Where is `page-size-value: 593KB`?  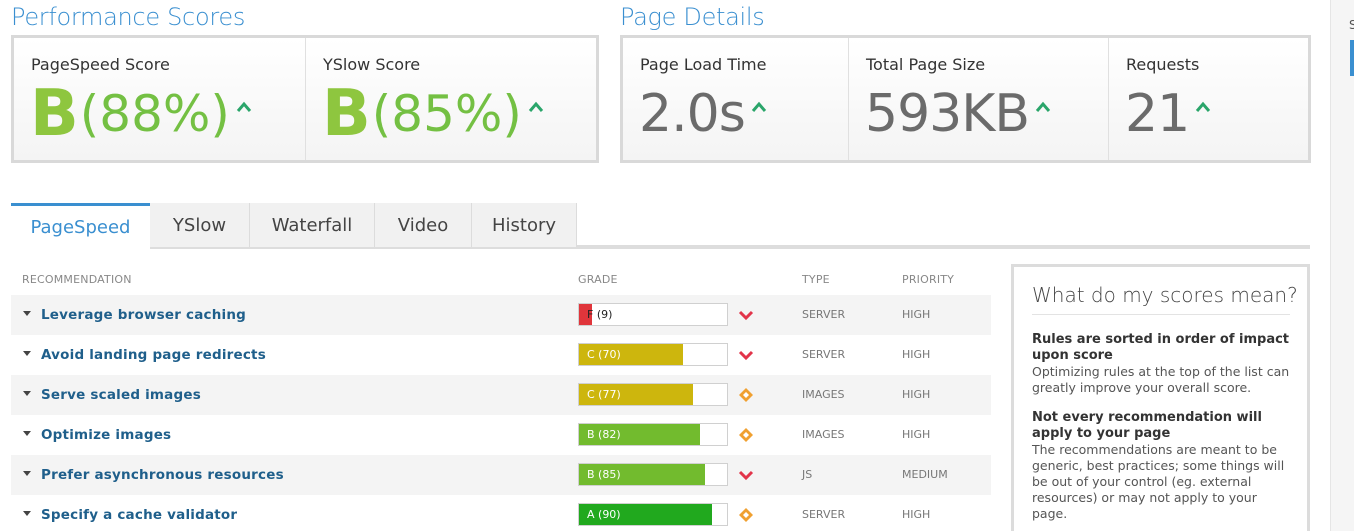
page-size-value: 593KB is located at coordinates (947, 114).